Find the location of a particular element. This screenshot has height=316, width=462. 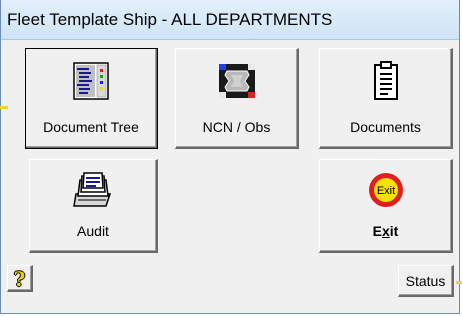

status-button: Status is located at coordinates (426, 281).